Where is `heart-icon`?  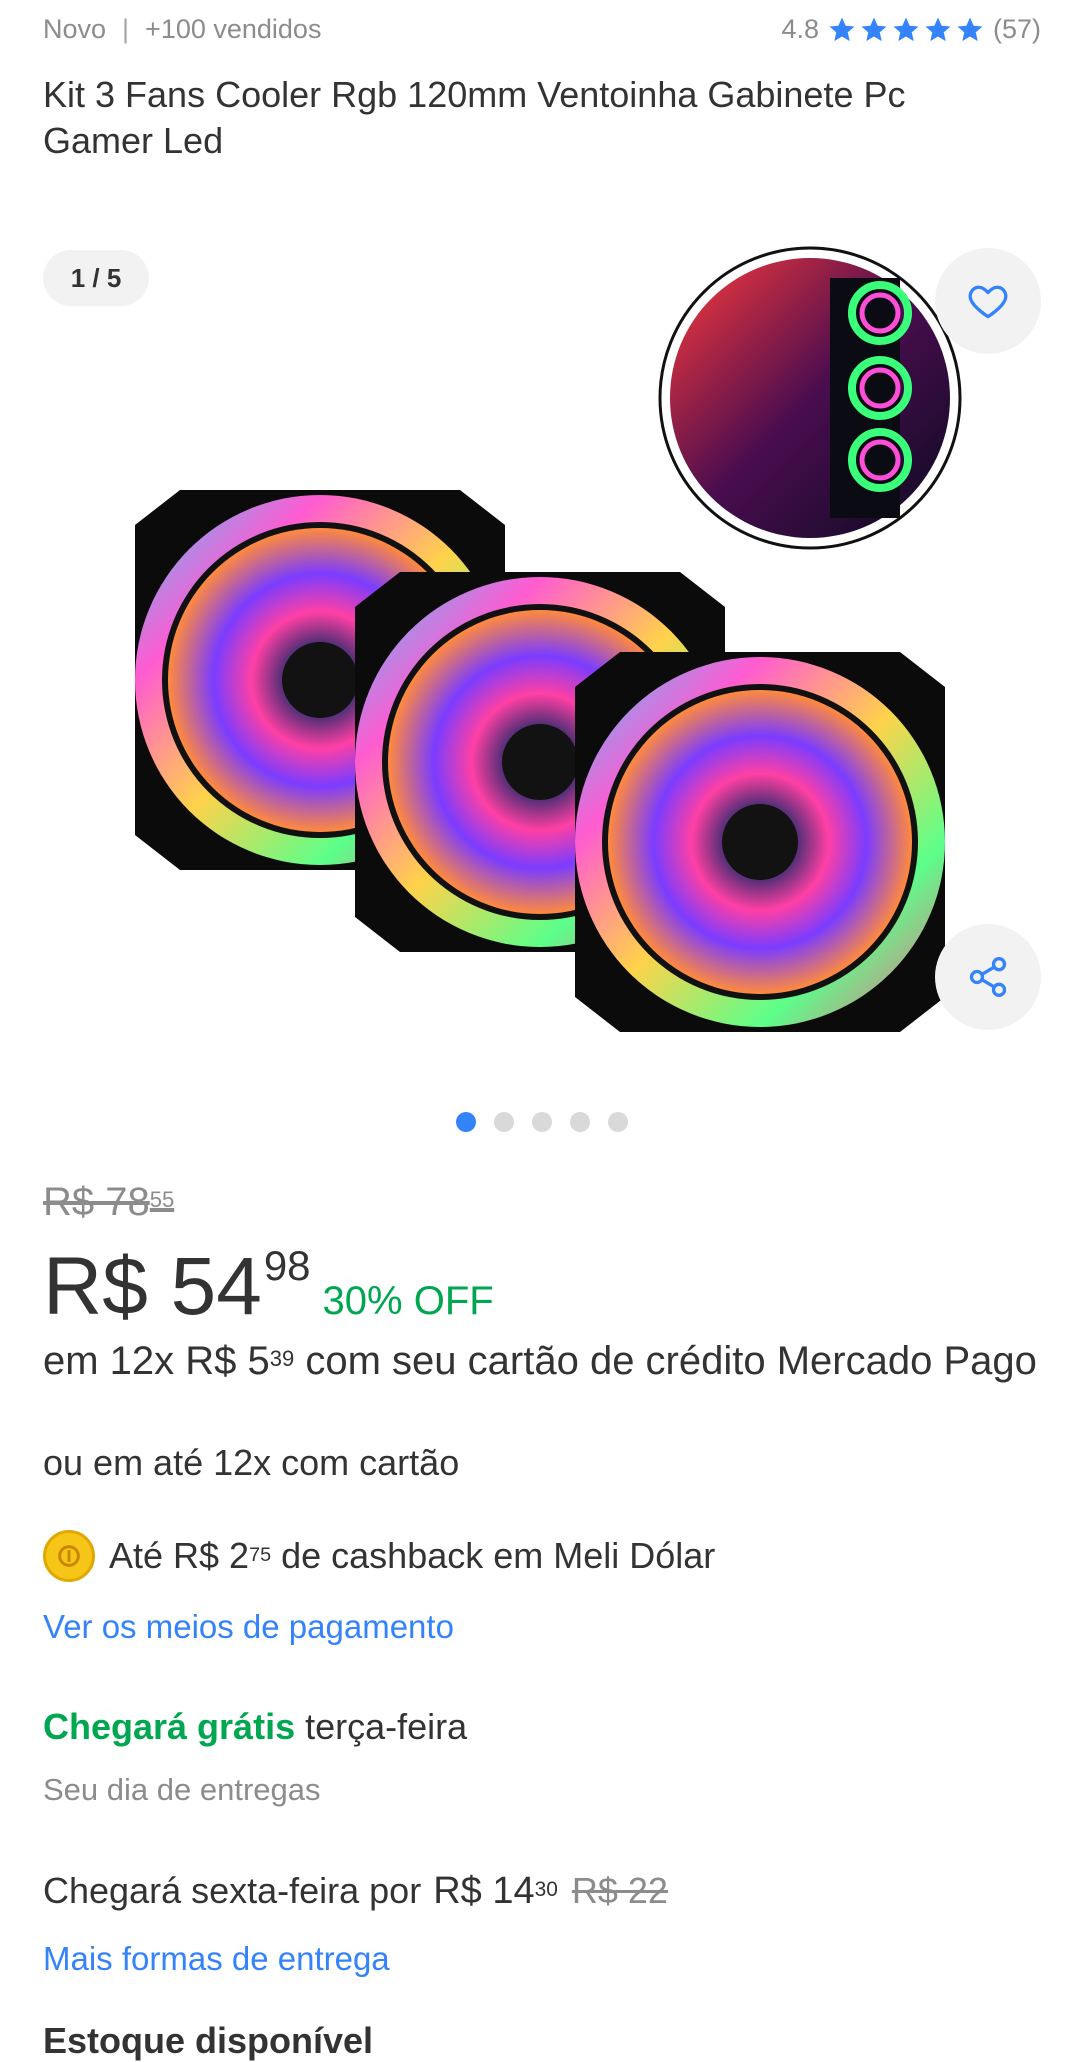
heart-icon is located at coordinates (988, 302).